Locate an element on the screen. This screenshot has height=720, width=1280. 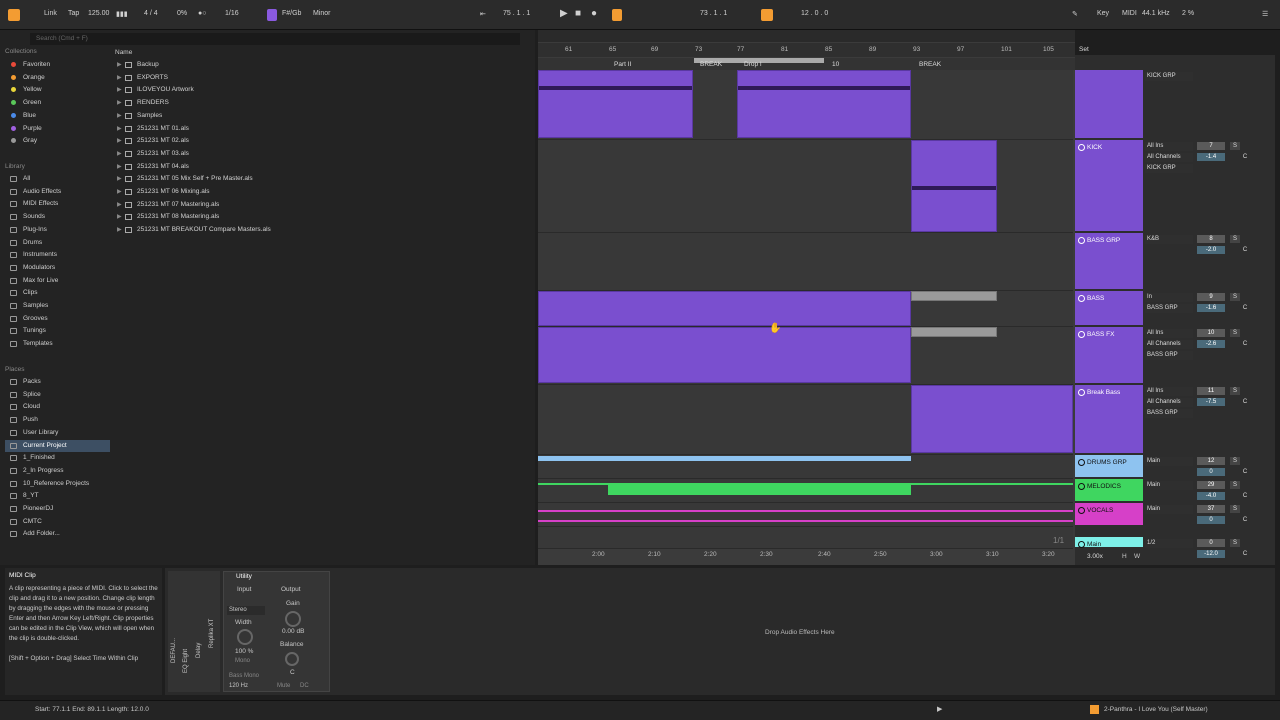
midi-map-button: MIDI is located at coordinates (1129, 13).